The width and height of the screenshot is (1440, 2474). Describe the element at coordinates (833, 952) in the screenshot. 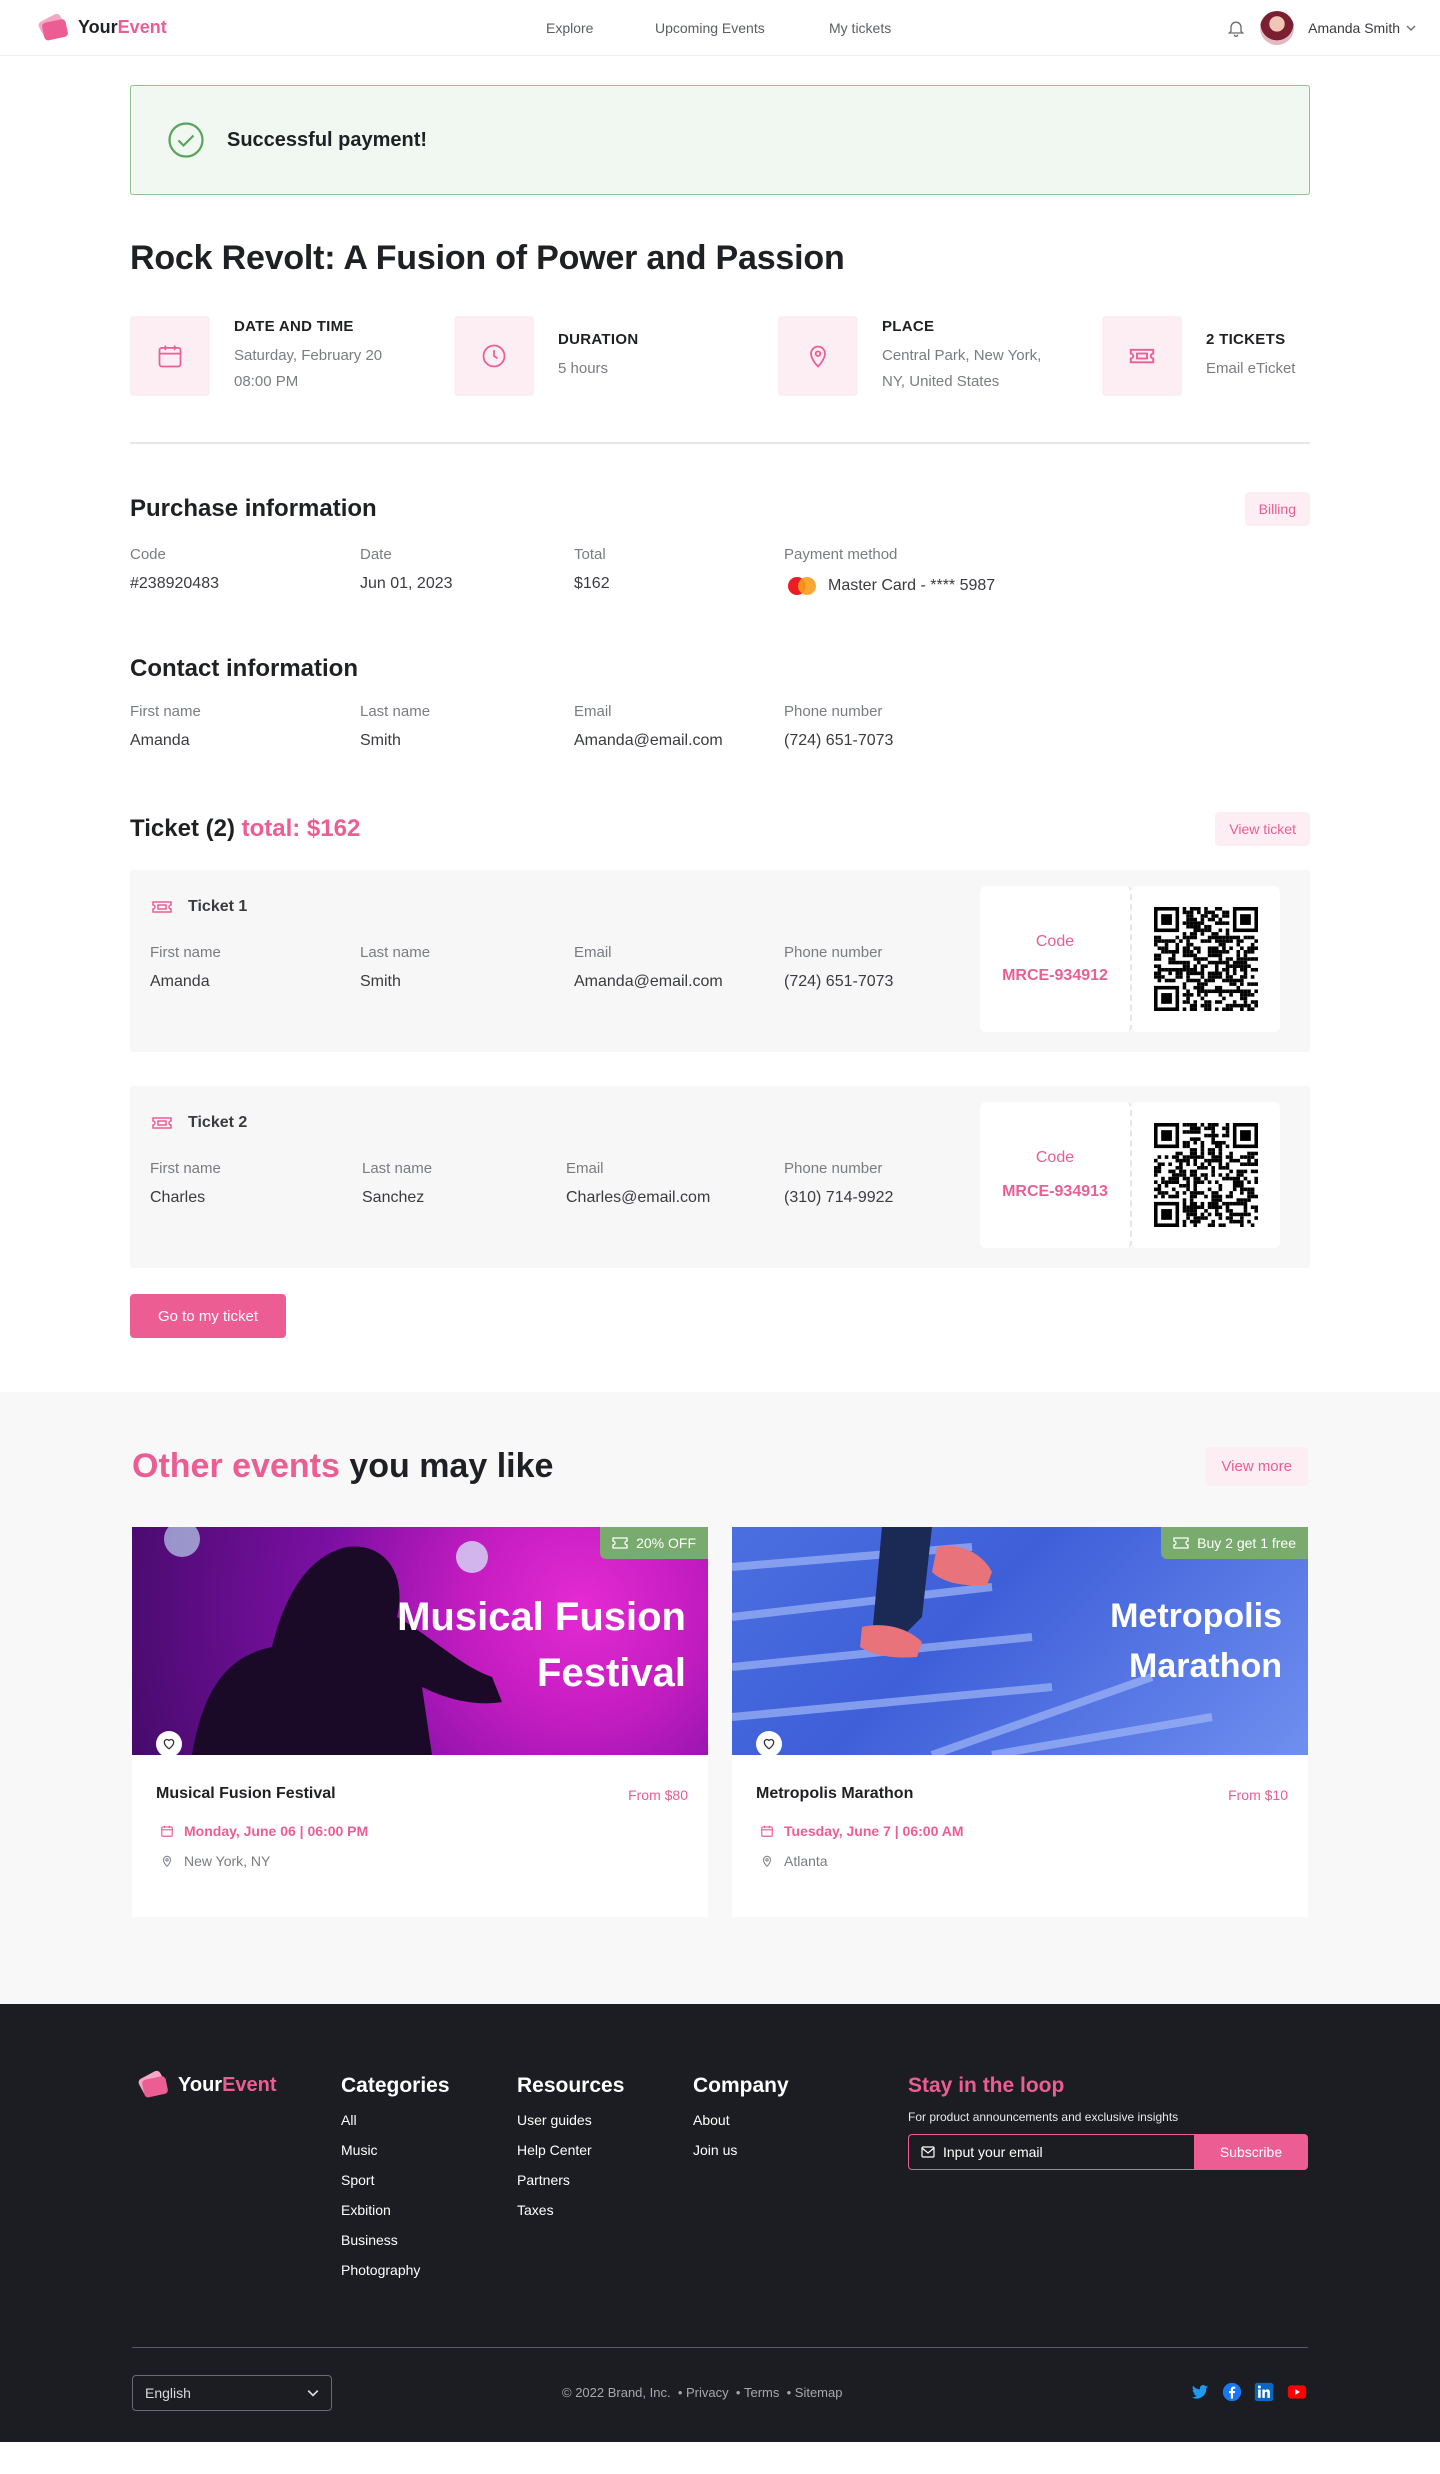

I see `ticket-phone-label: Phone number` at that location.